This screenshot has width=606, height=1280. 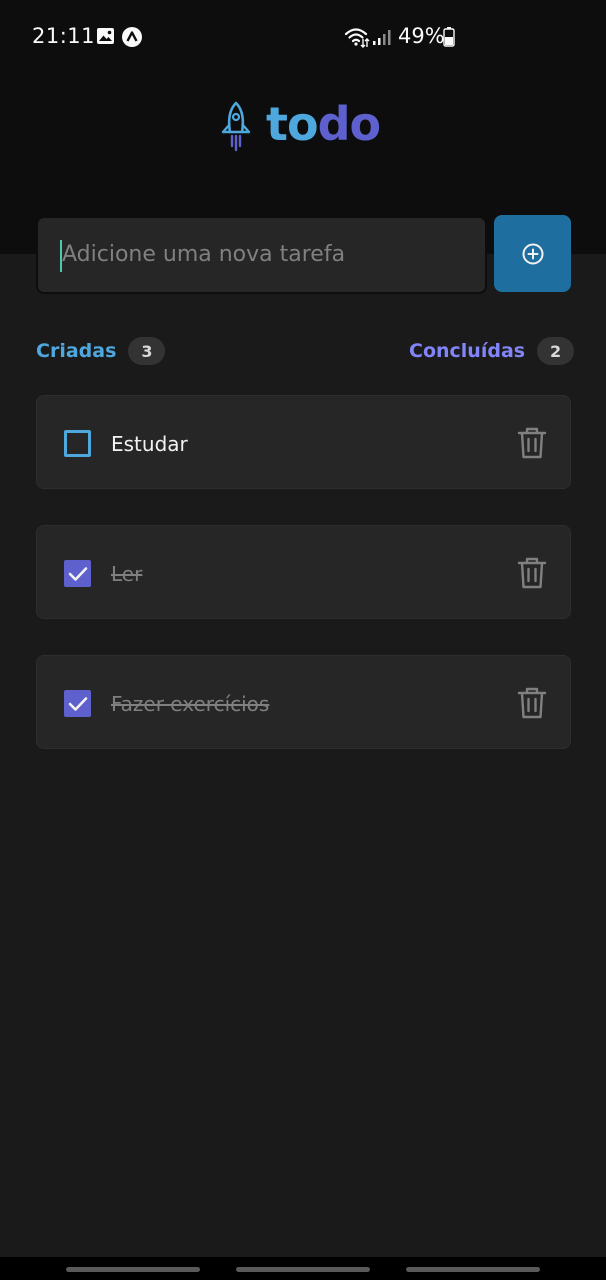 What do you see at coordinates (303, 442) in the screenshot?
I see `task-item: Estudar` at bounding box center [303, 442].